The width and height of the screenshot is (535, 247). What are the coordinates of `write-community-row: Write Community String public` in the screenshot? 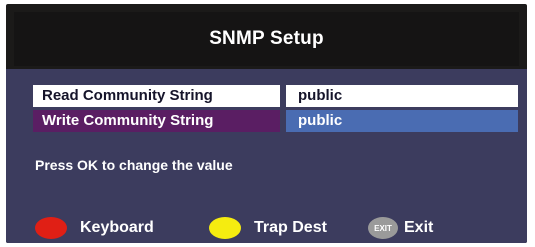 It's located at (275, 121).